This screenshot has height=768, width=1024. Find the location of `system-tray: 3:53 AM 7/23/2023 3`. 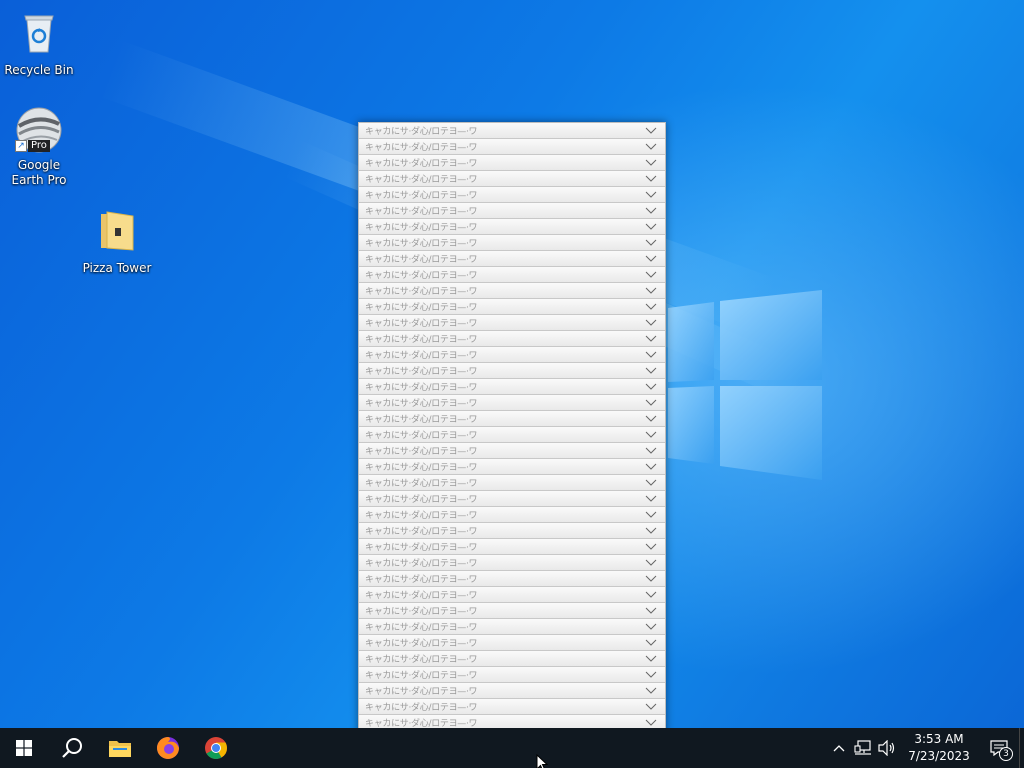

system-tray: 3:53 AM 7/23/2023 3 is located at coordinates (925, 748).